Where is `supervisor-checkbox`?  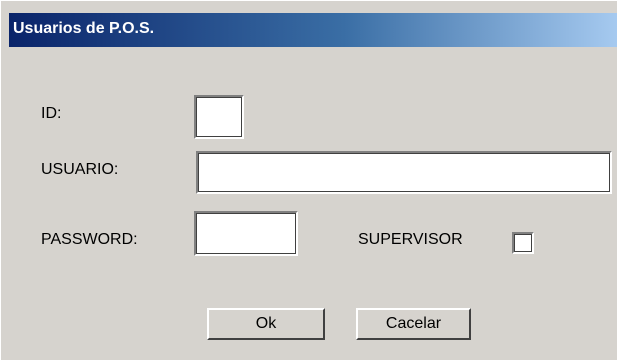 supervisor-checkbox is located at coordinates (523, 243).